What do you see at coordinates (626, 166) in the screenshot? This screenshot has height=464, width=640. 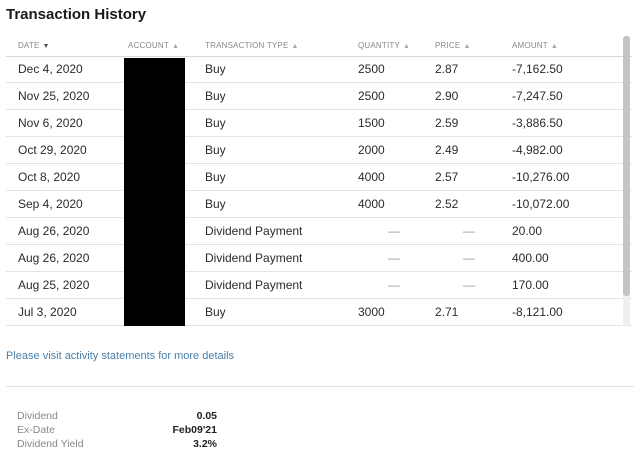 I see `scrollbar-thumb` at bounding box center [626, 166].